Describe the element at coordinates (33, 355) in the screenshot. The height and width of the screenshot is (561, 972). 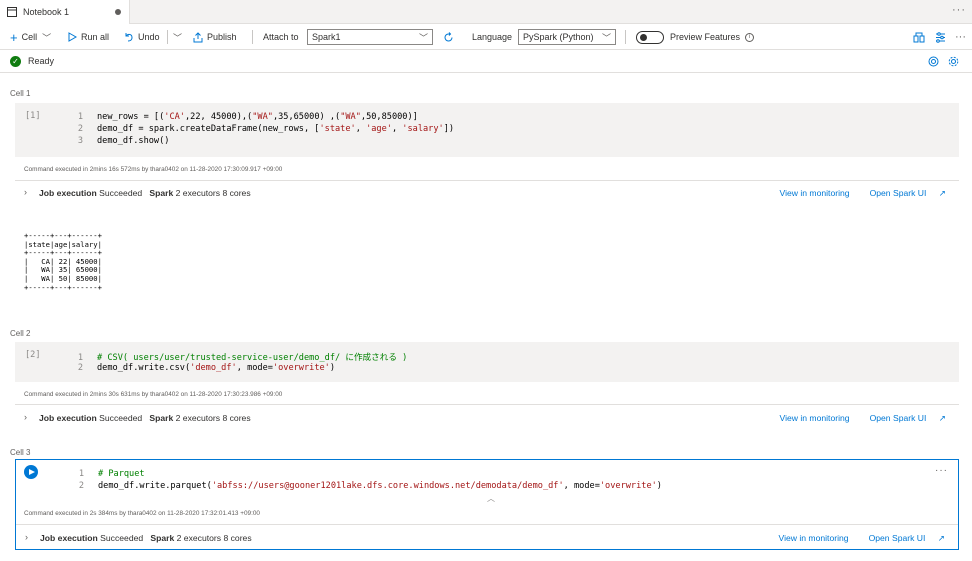
I see `execution-count: [2]` at that location.